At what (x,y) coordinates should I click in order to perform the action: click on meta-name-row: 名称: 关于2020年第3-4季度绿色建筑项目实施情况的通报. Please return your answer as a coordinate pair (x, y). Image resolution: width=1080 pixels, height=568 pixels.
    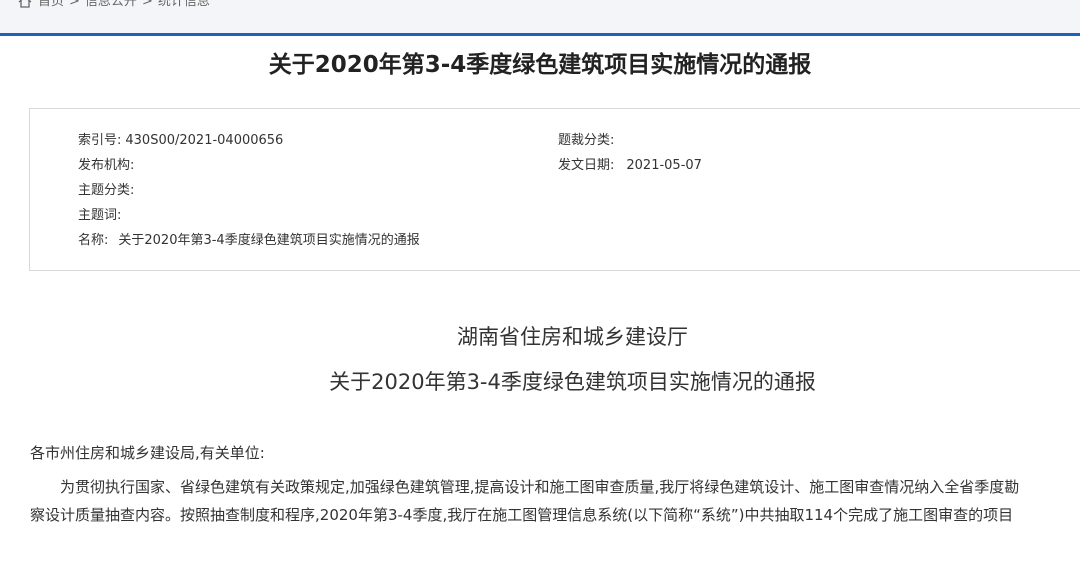
    Looking at the image, I should click on (249, 241).